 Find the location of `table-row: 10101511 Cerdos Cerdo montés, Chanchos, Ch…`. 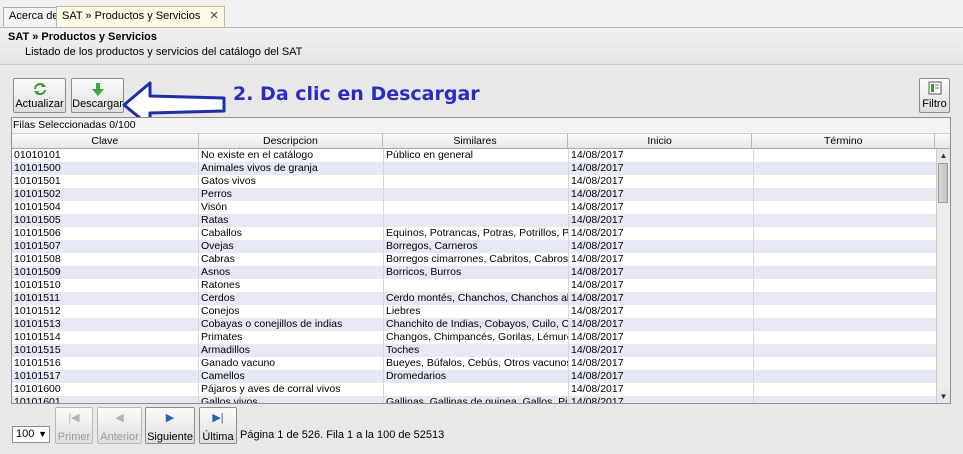

table-row: 10101511 Cerdos Cerdo montés, Chanchos, Ch… is located at coordinates (474, 298).